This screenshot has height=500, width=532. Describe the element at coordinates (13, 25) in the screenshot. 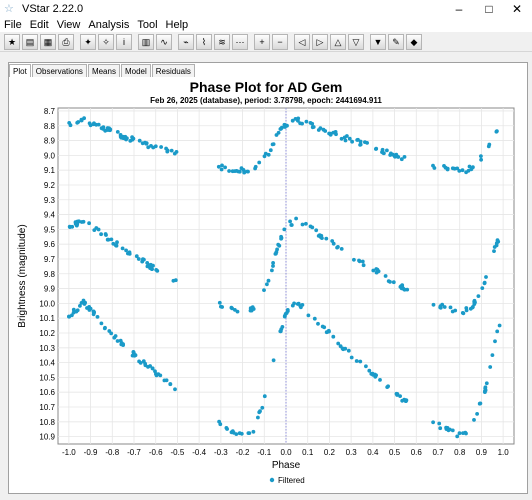

I see `menu-file: File` at that location.